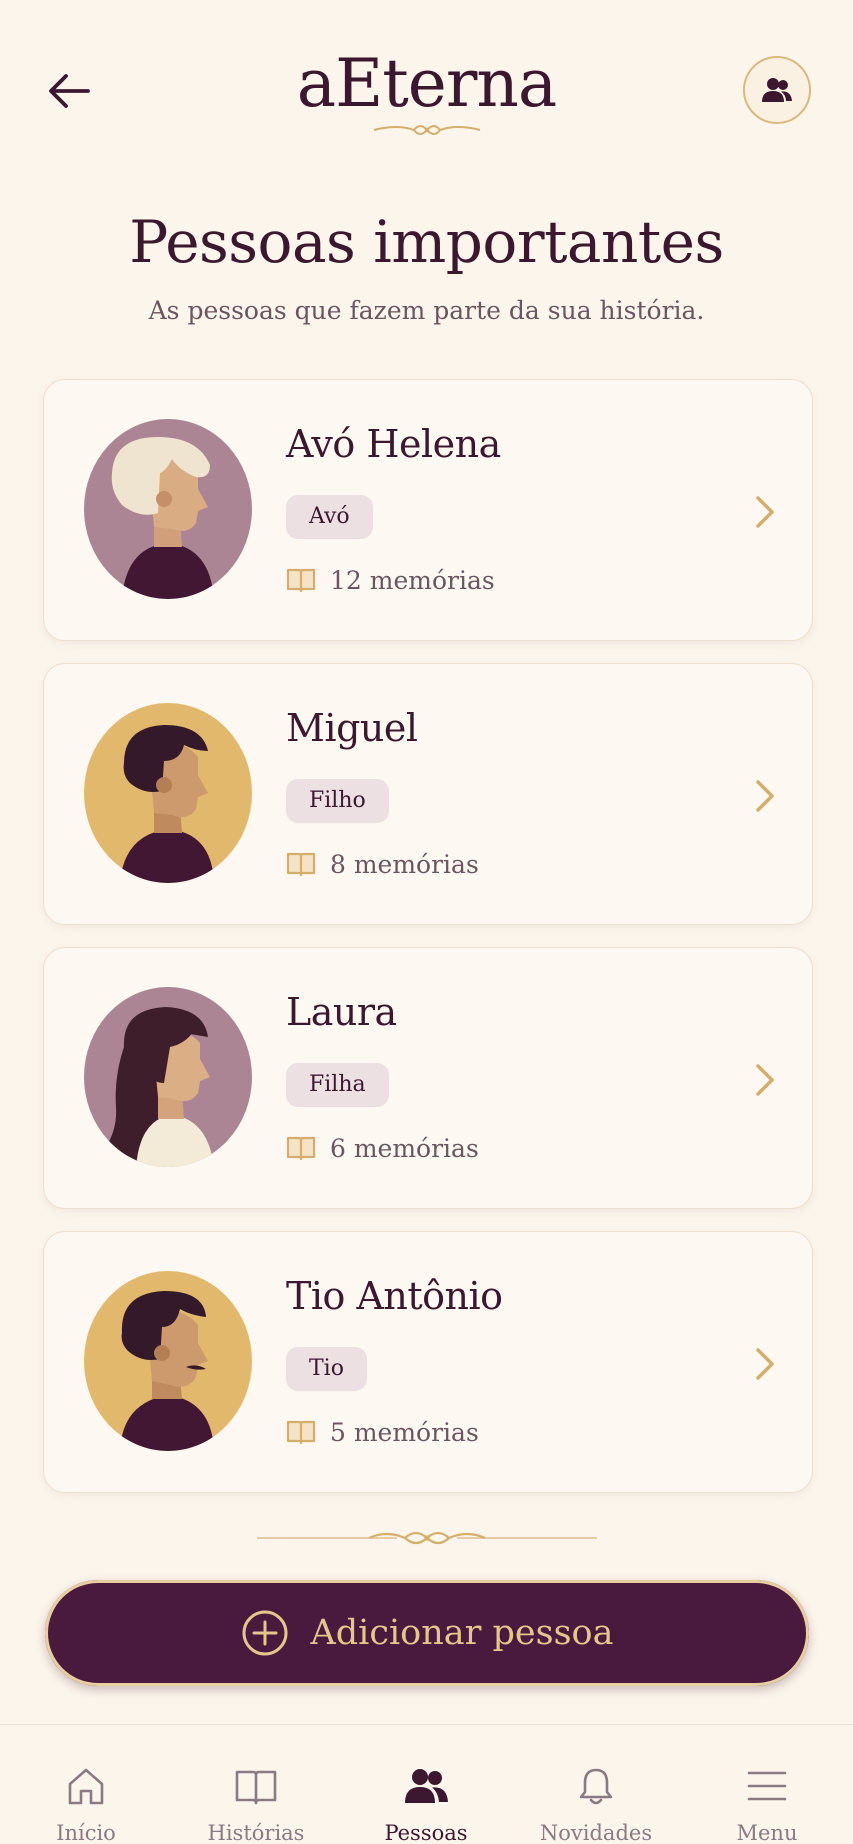 Image resolution: width=853 pixels, height=1844 pixels. I want to click on person-card: Laura Filha 6 memórias, so click(428, 1078).